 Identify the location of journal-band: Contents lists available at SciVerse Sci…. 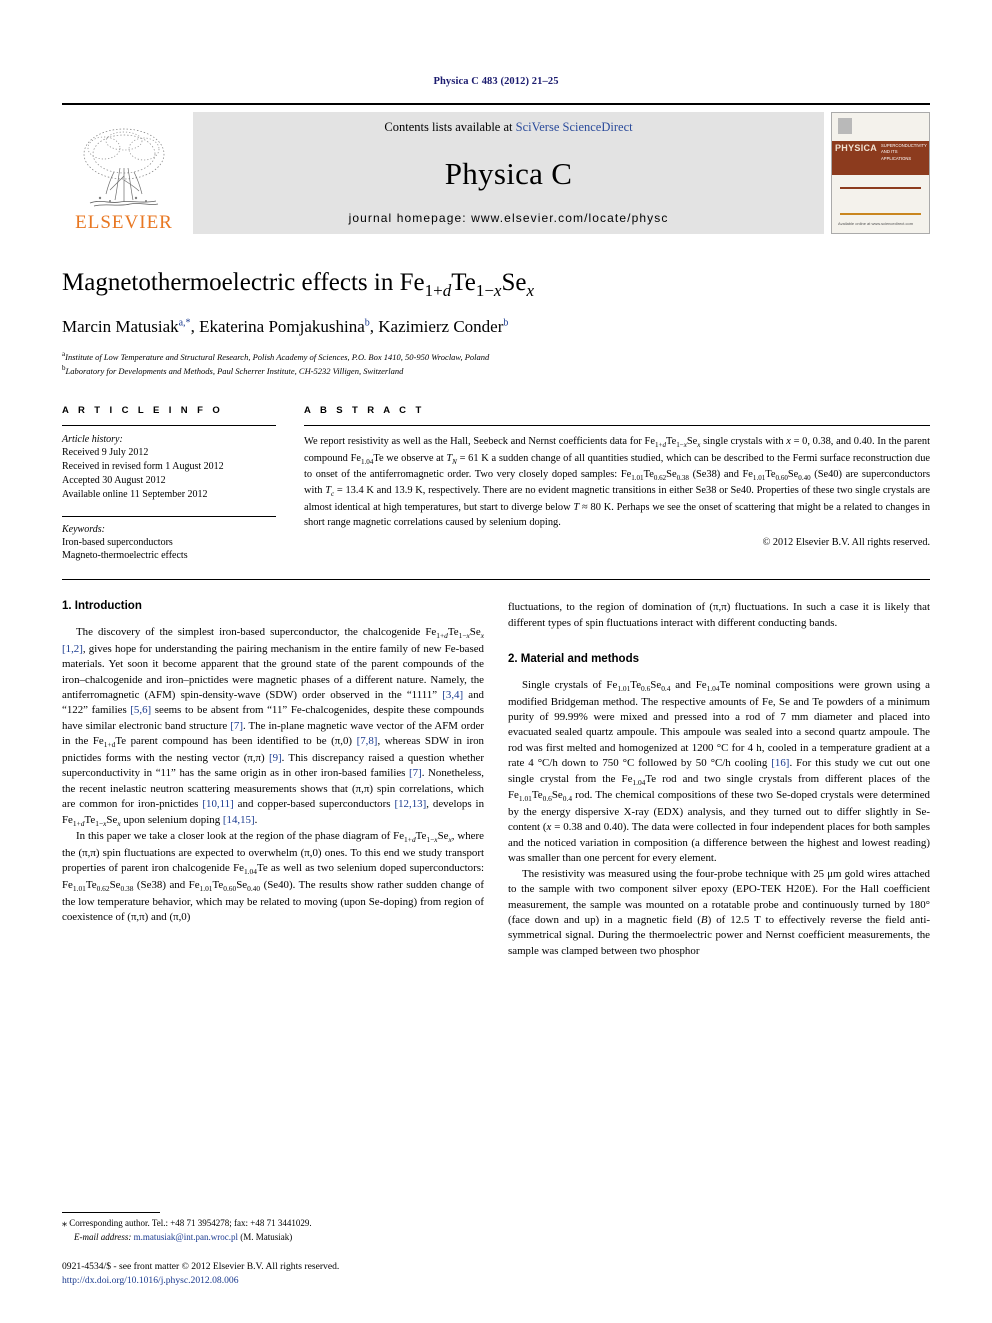
(508, 173).